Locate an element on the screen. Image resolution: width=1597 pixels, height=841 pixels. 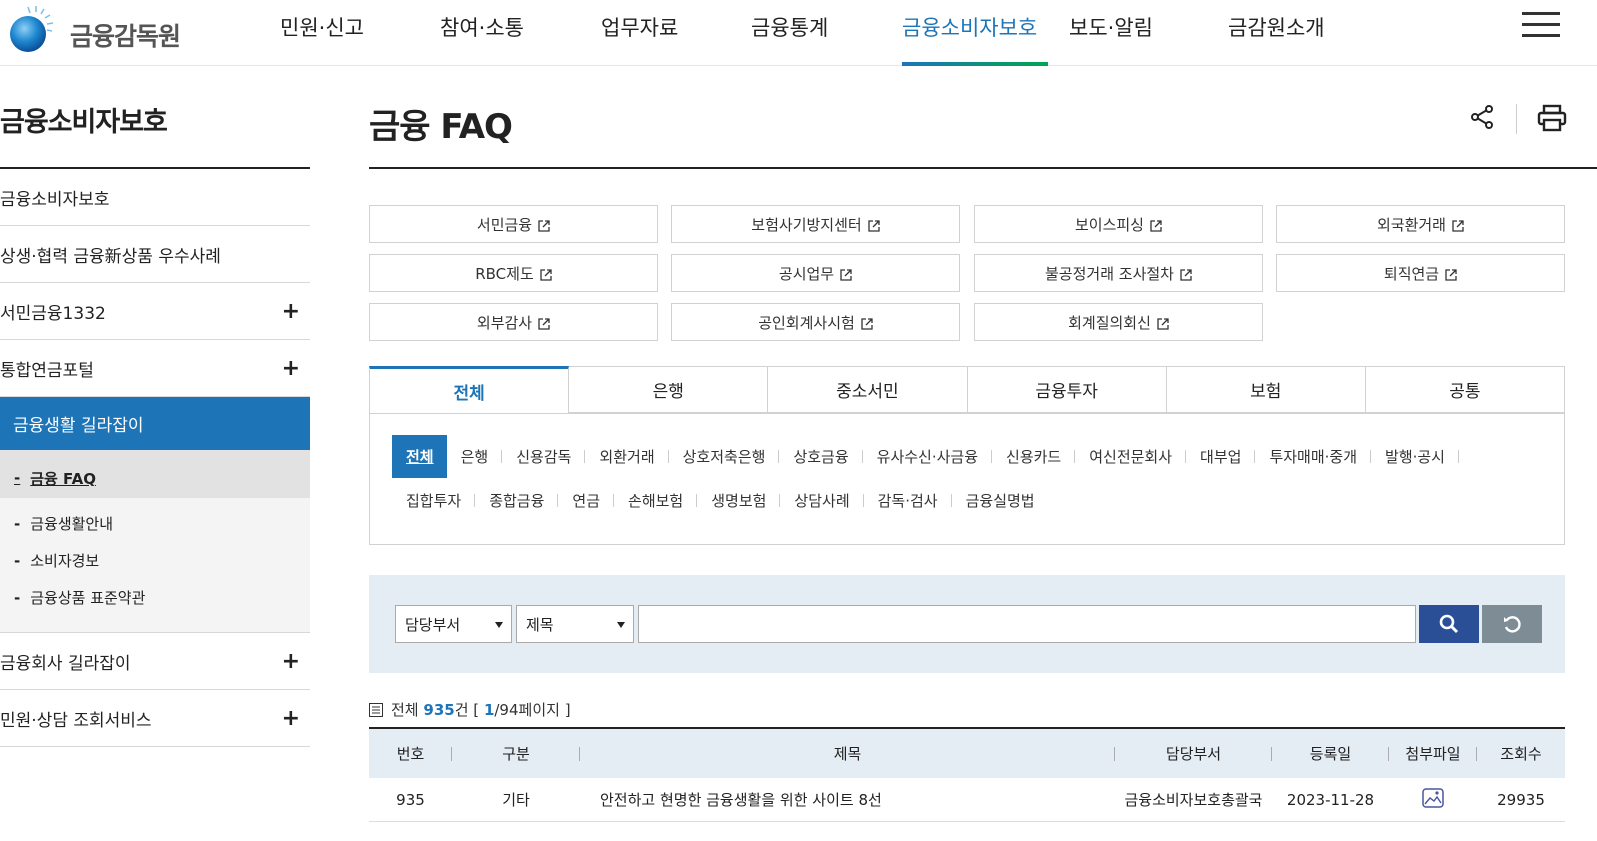
link-button: 외부감사 is located at coordinates (513, 322).